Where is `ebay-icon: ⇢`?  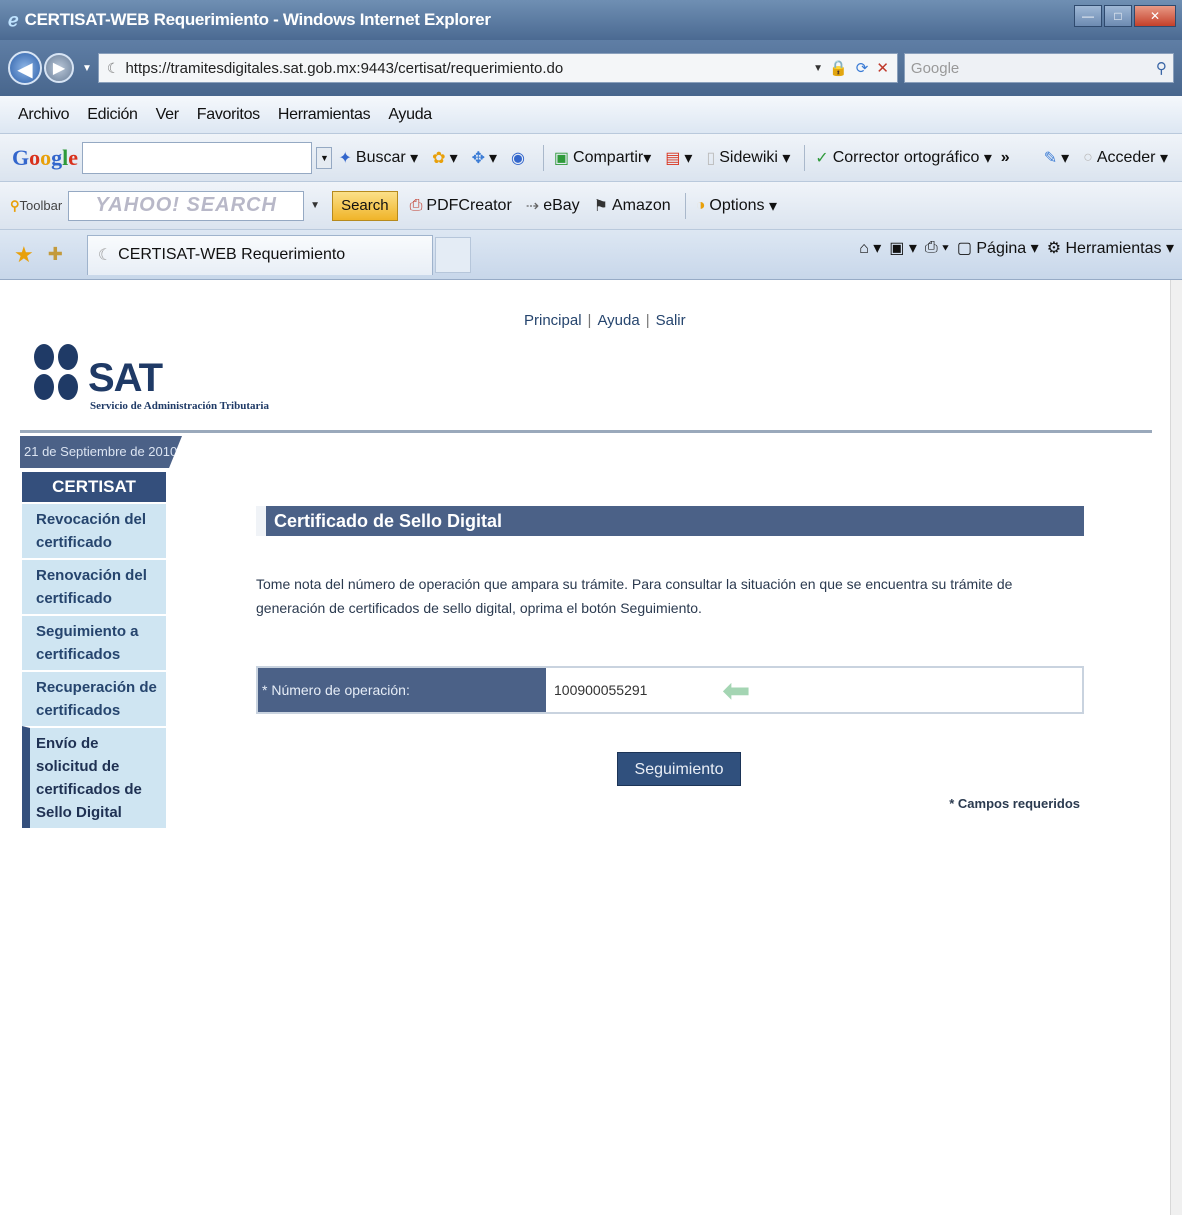 ebay-icon: ⇢ is located at coordinates (532, 206).